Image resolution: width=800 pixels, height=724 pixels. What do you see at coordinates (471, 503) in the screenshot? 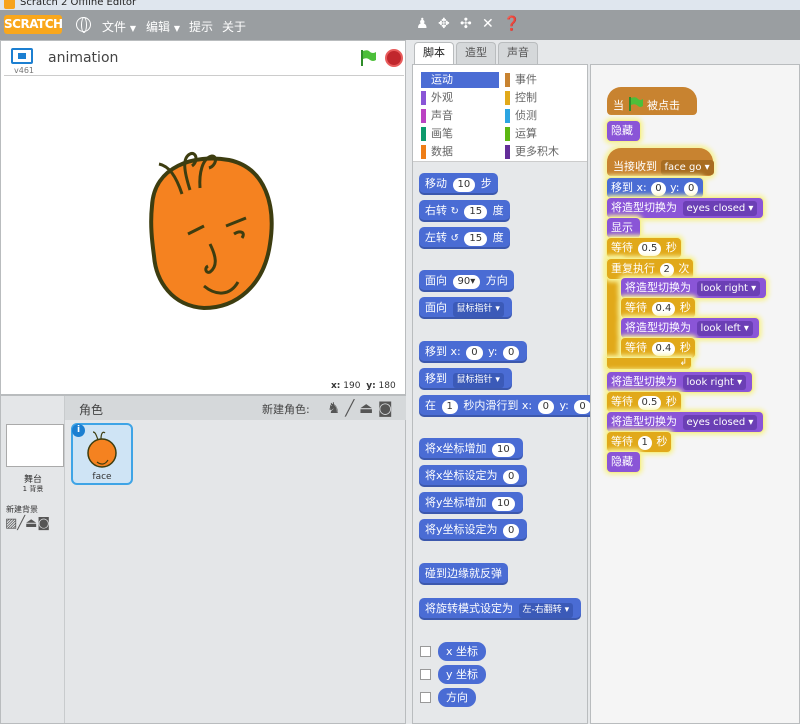
I see `block-change-y: 将y坐标增加 10` at bounding box center [471, 503].